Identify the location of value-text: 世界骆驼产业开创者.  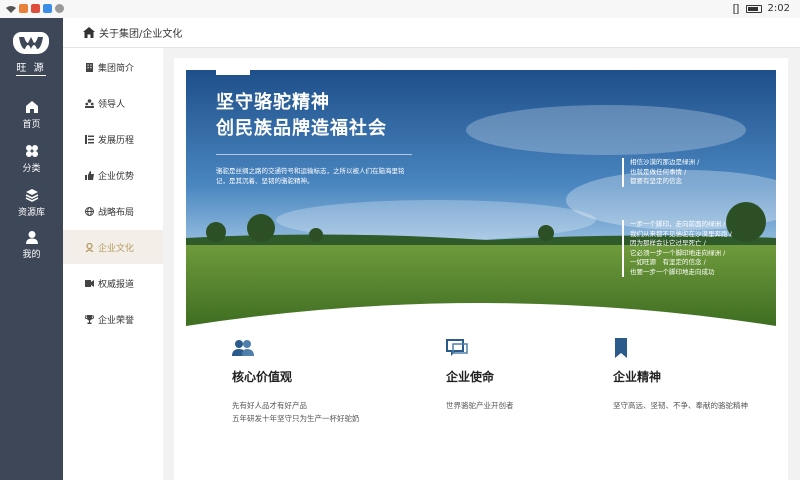
(480, 405).